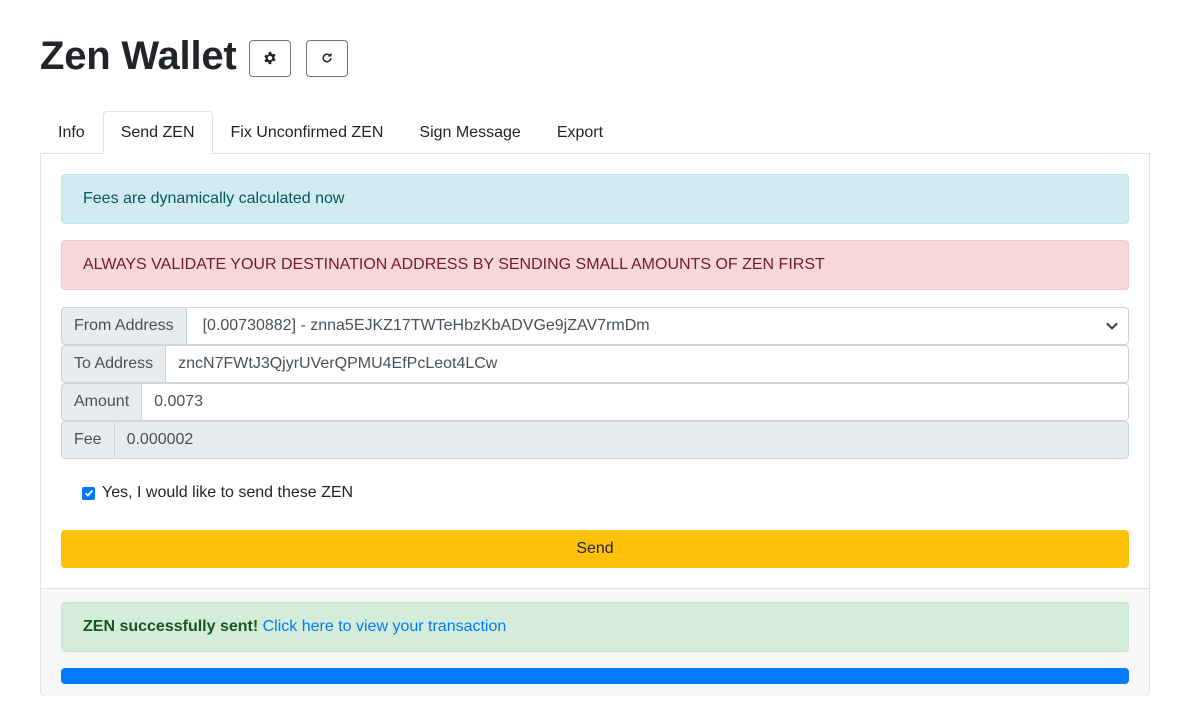 The width and height of the screenshot is (1188, 707). I want to click on tab-fix-unconfirmed-zen: Fix Unconfirmed ZEN, so click(307, 132).